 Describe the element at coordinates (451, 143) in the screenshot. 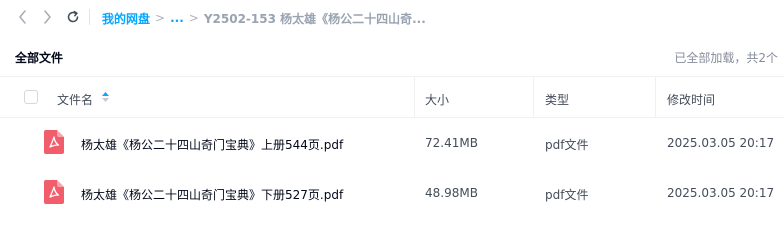

I see `file-size: 72.41MB` at that location.